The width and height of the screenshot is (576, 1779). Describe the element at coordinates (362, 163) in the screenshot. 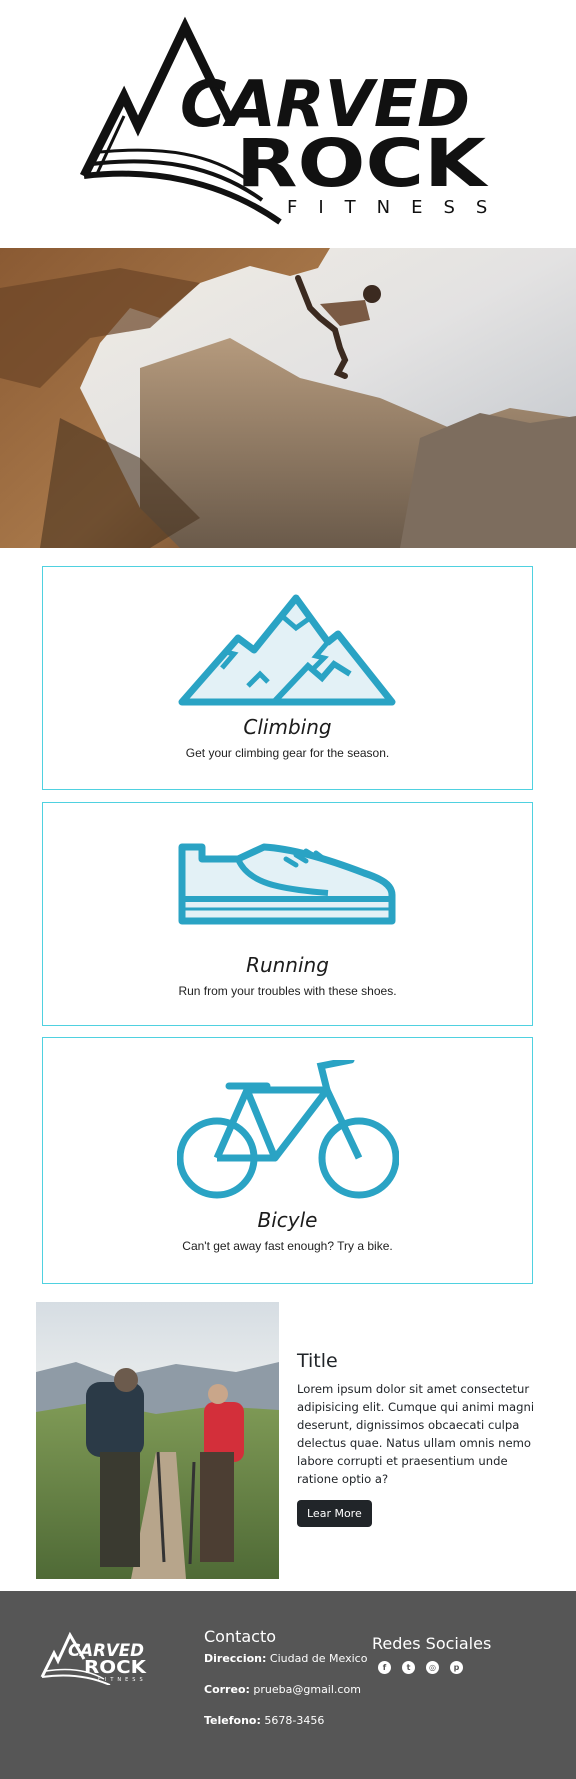

I see `logo-word-rock: ROCK` at that location.